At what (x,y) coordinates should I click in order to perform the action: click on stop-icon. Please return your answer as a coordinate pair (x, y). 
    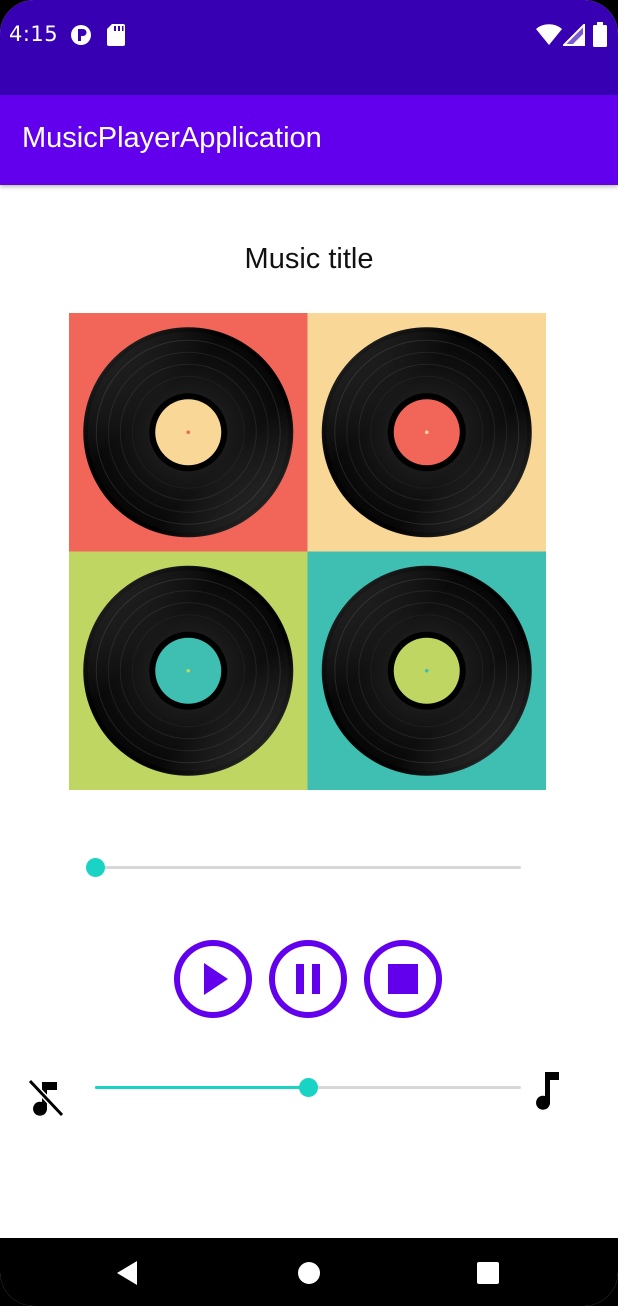
    Looking at the image, I should click on (403, 979).